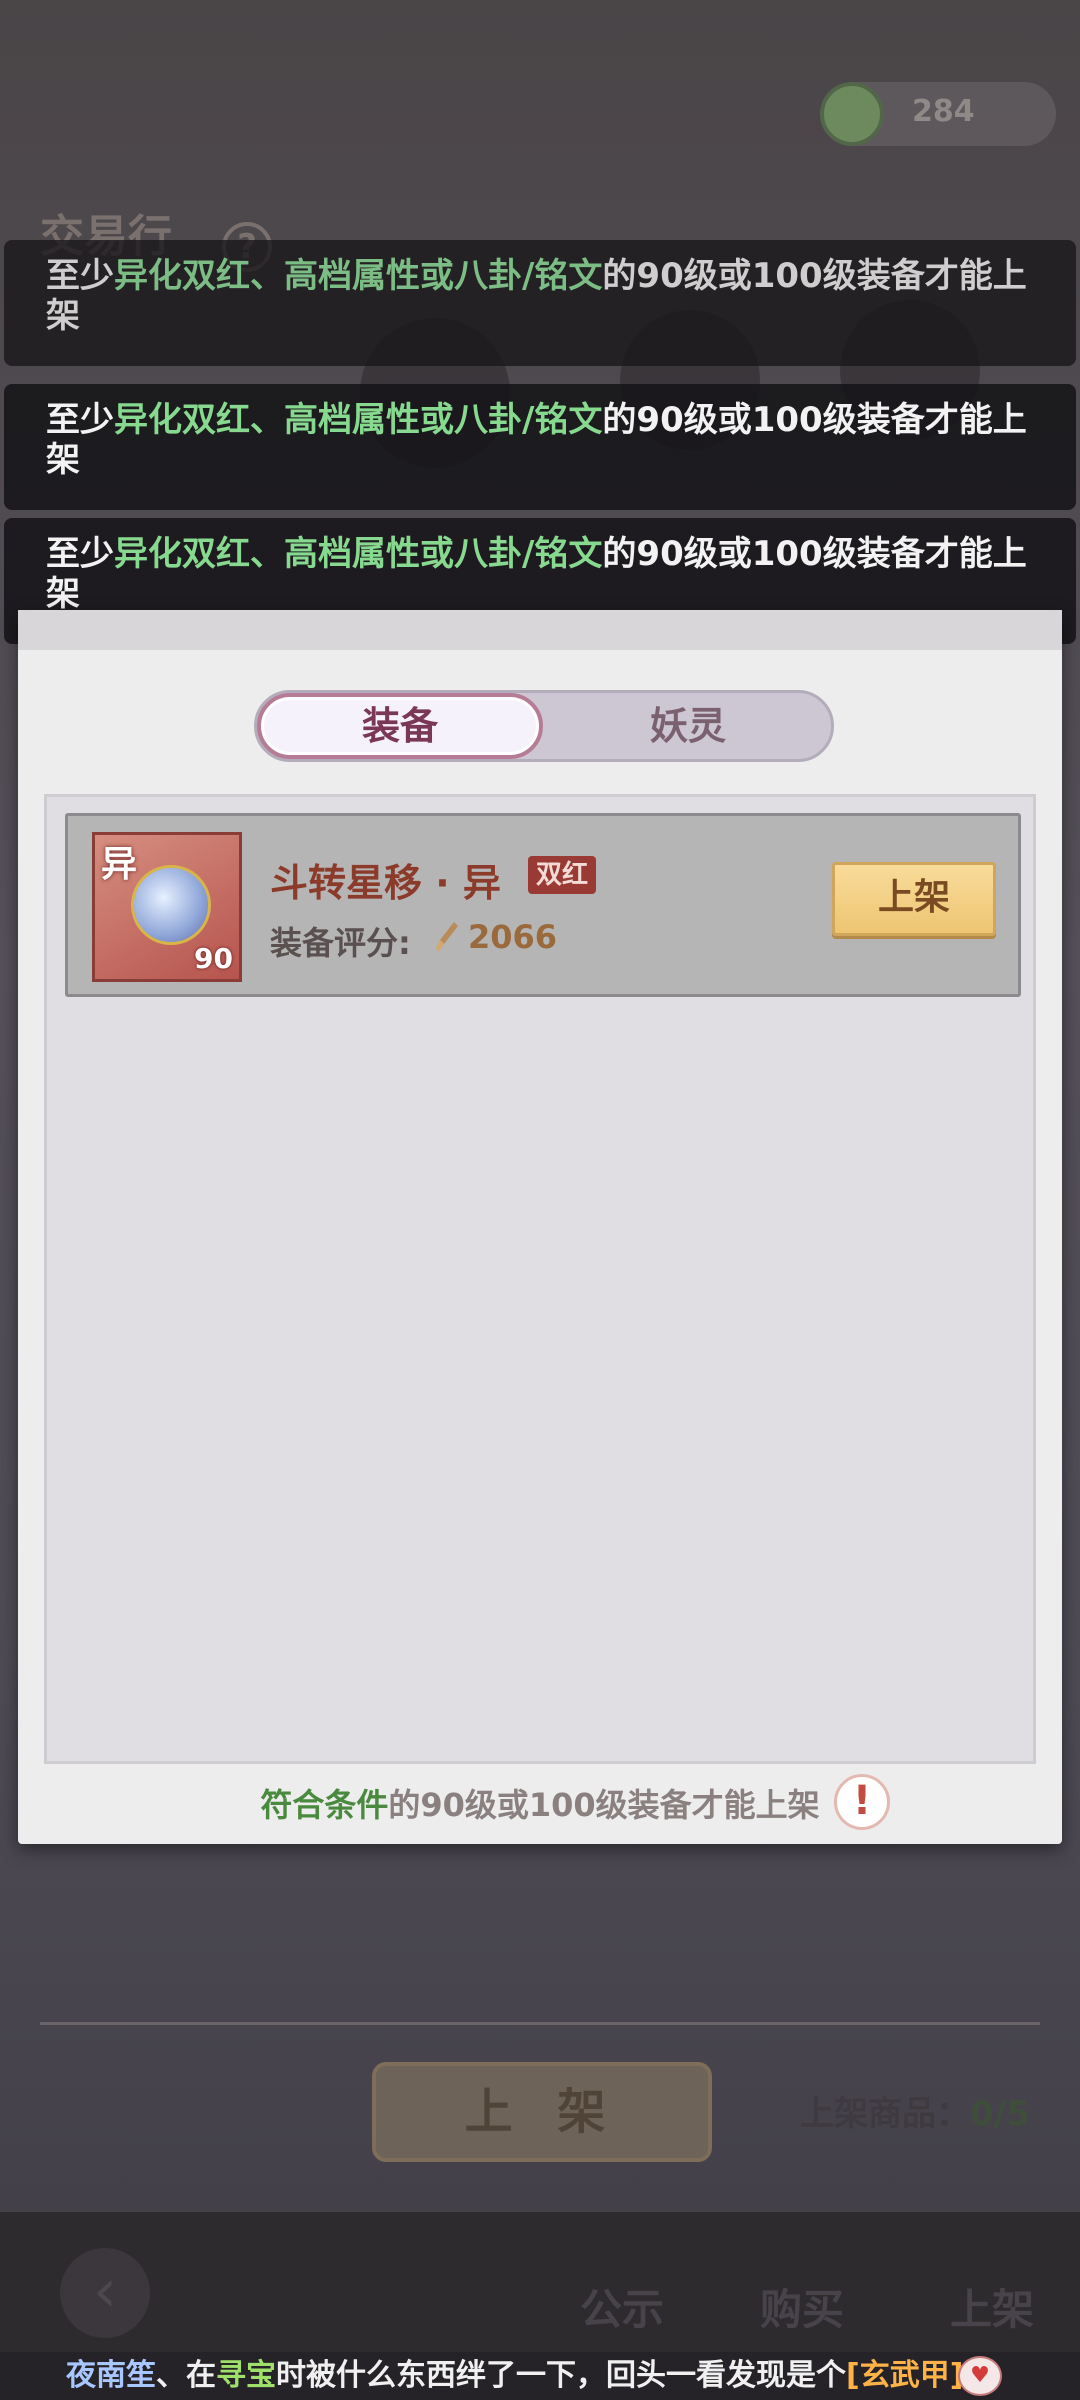  Describe the element at coordinates (885, 2114) in the screenshot. I see `shelf-count-label: 上架商品：` at that location.